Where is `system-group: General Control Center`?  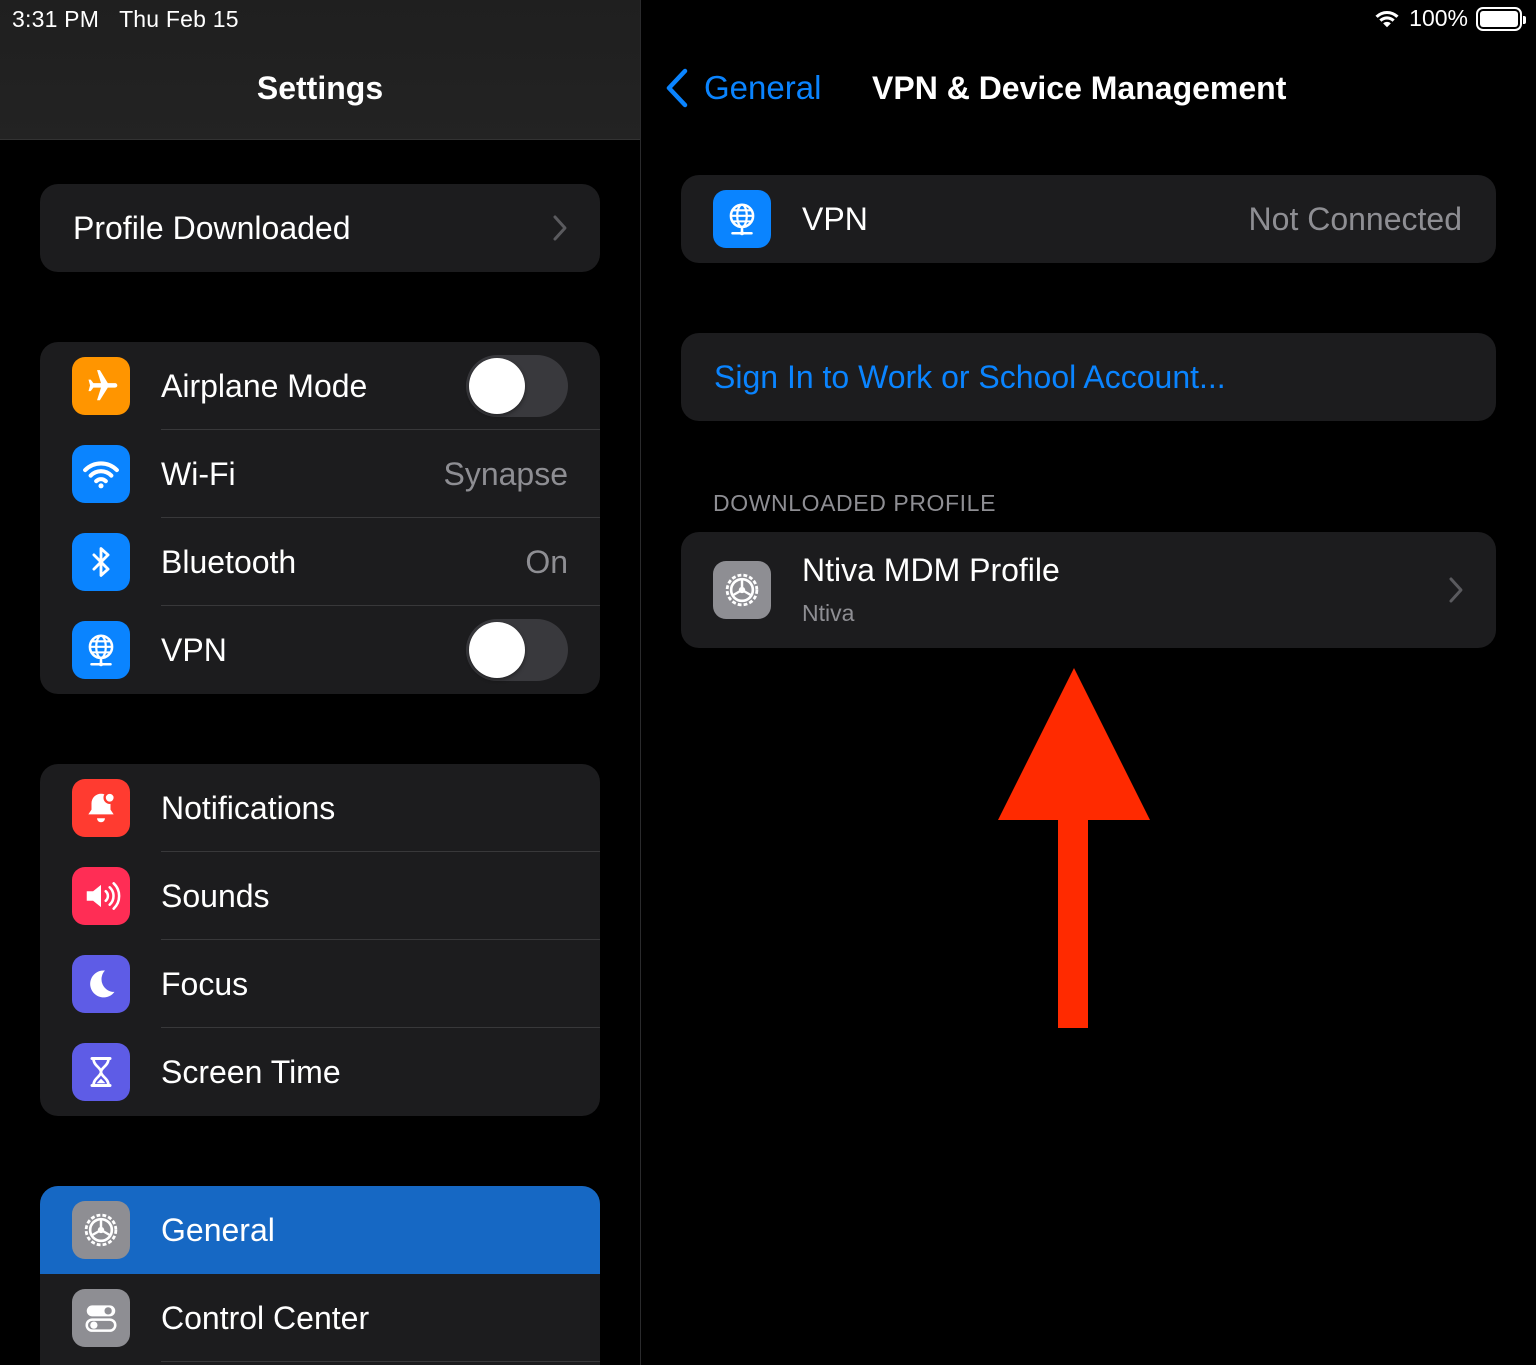
system-group: General Control Center is located at coordinates (320, 1275).